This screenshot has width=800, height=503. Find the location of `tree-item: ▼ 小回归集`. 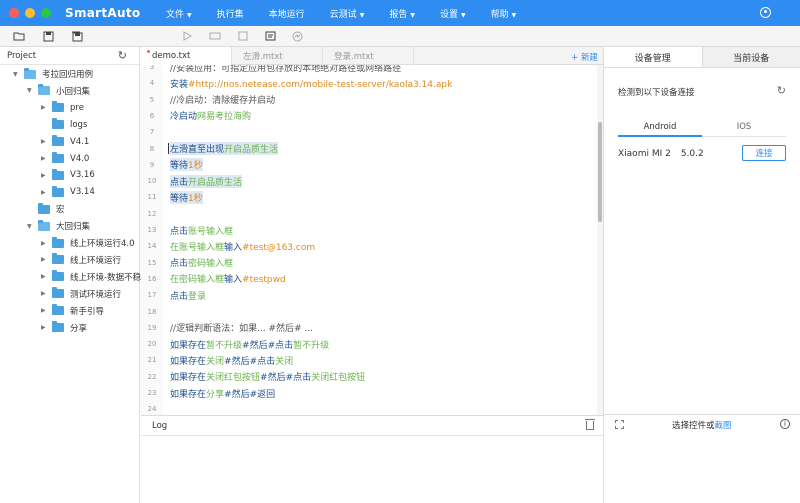

tree-item: ▼ 小回归集 is located at coordinates (58, 91).